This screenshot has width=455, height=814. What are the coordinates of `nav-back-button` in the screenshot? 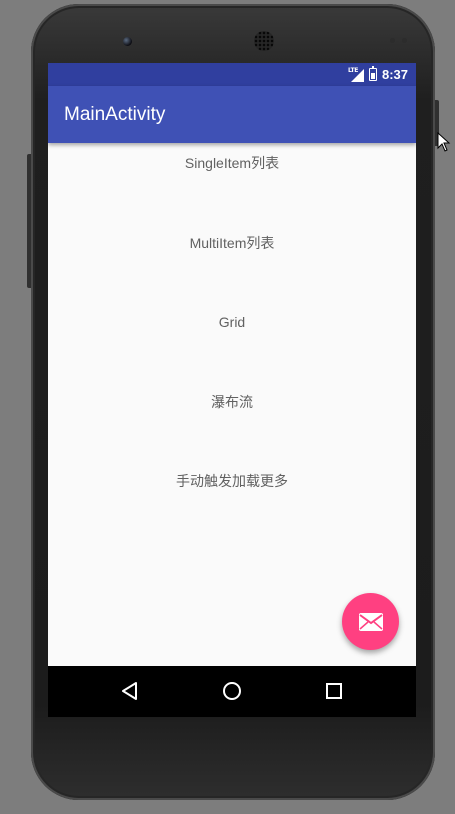 It's located at (130, 691).